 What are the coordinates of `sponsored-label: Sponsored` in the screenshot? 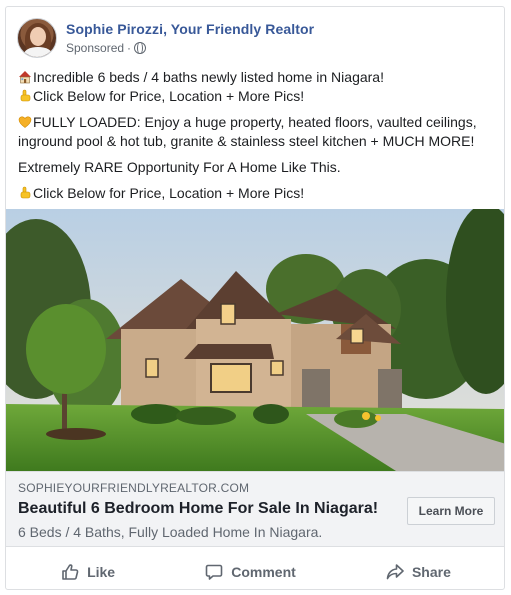 It's located at (95, 48).